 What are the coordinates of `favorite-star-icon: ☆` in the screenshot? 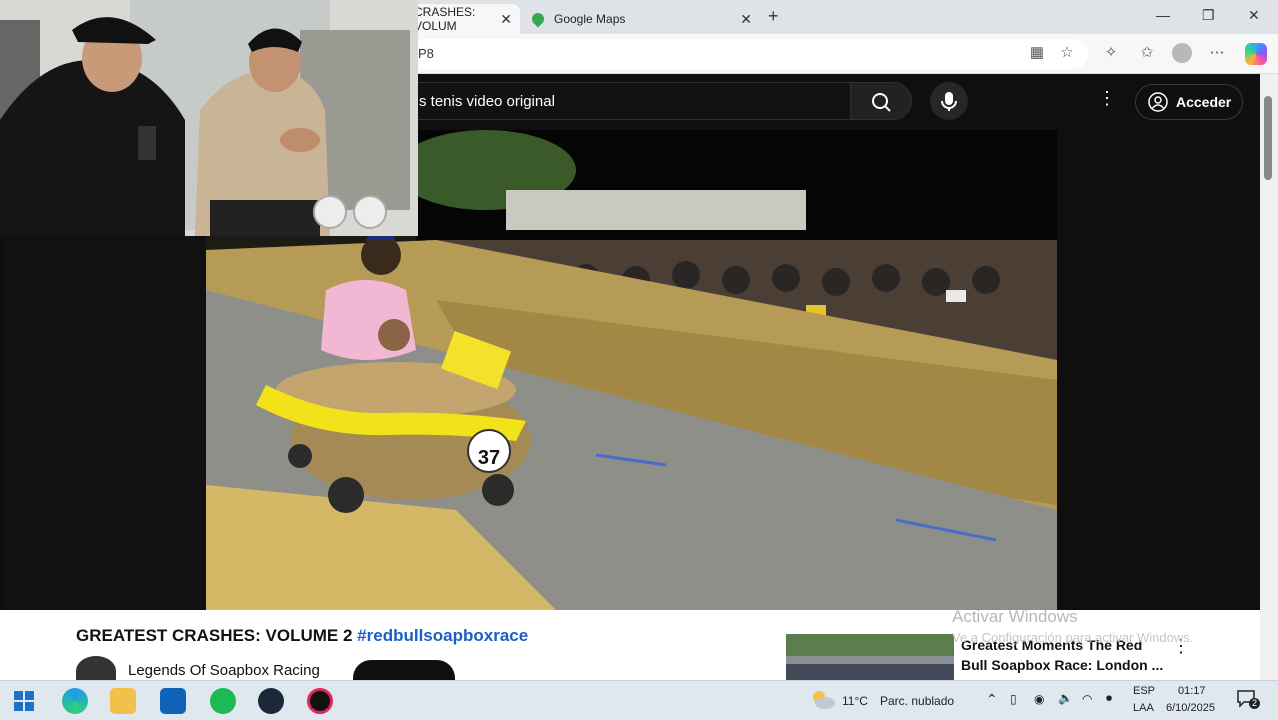 It's located at (1067, 53).